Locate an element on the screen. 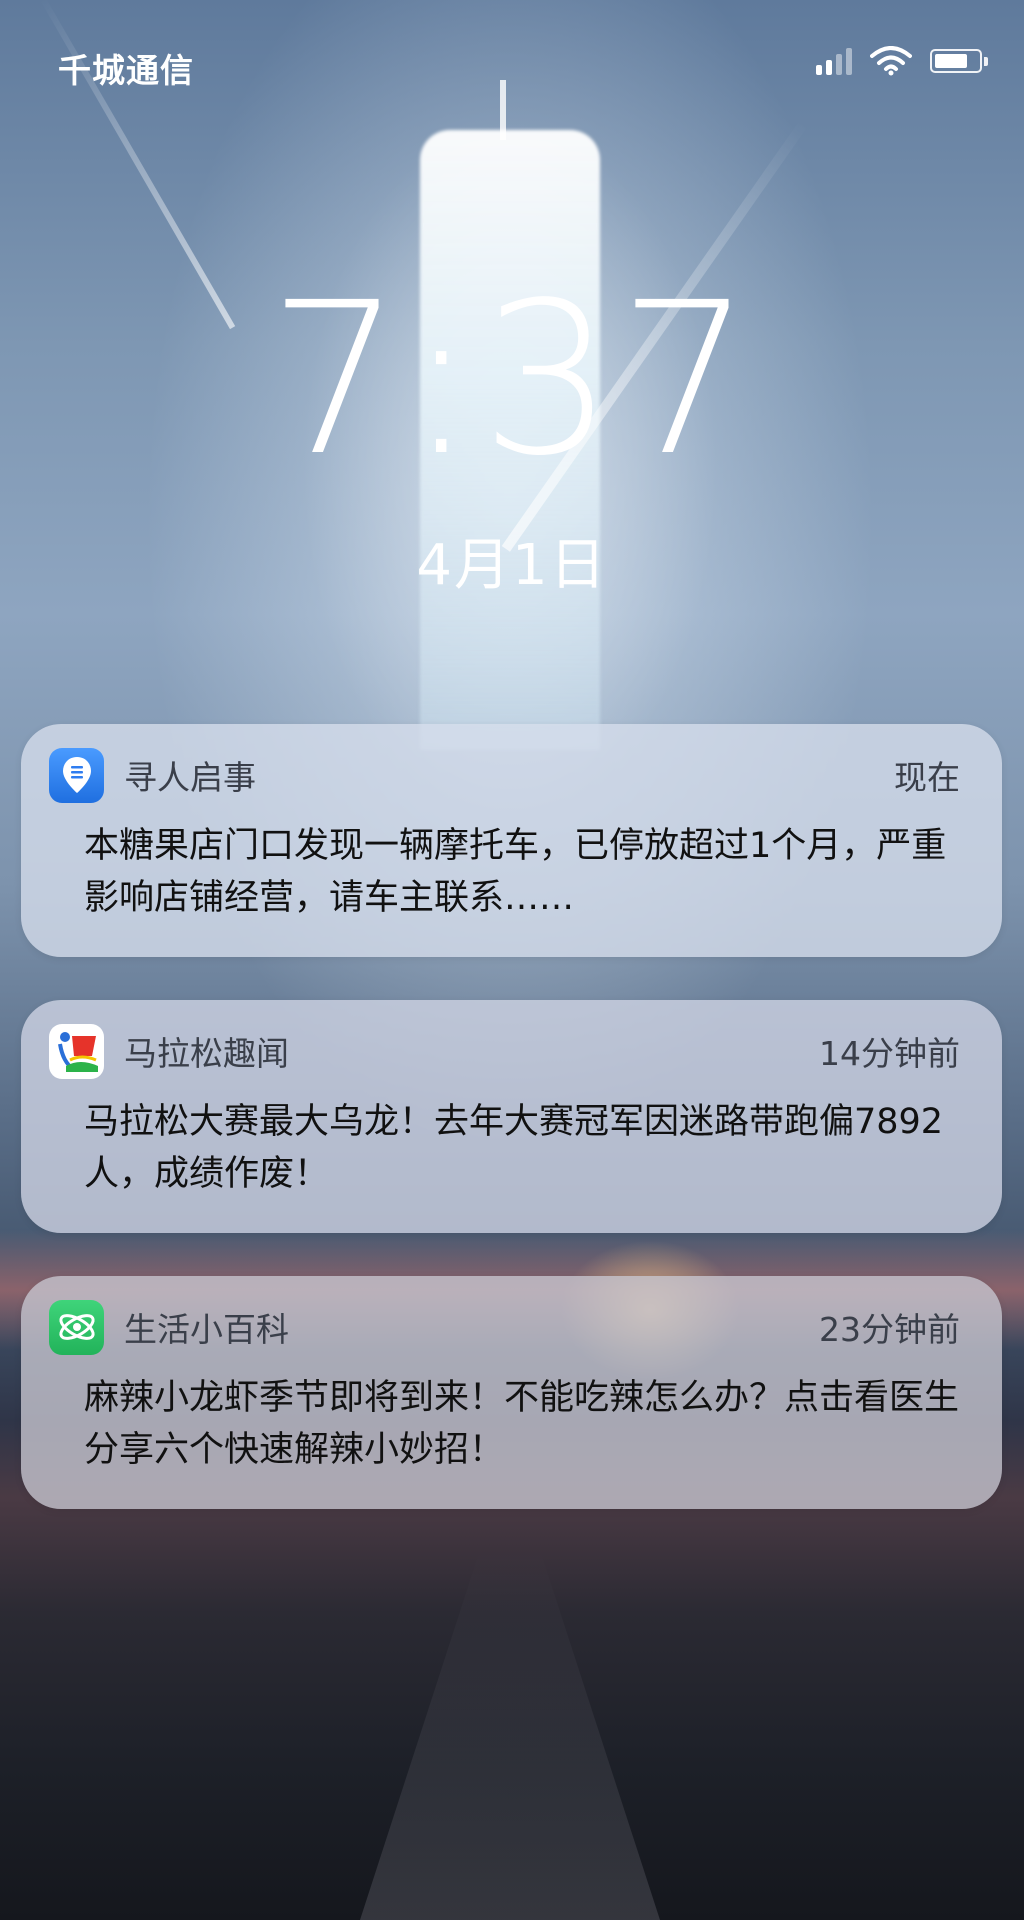 The image size is (1024, 1920). notification-body: 马拉松大赛最大乌龙！去年大赛冠军因迷路带跑偏7892人，成绩作废！ is located at coordinates (514, 1148).